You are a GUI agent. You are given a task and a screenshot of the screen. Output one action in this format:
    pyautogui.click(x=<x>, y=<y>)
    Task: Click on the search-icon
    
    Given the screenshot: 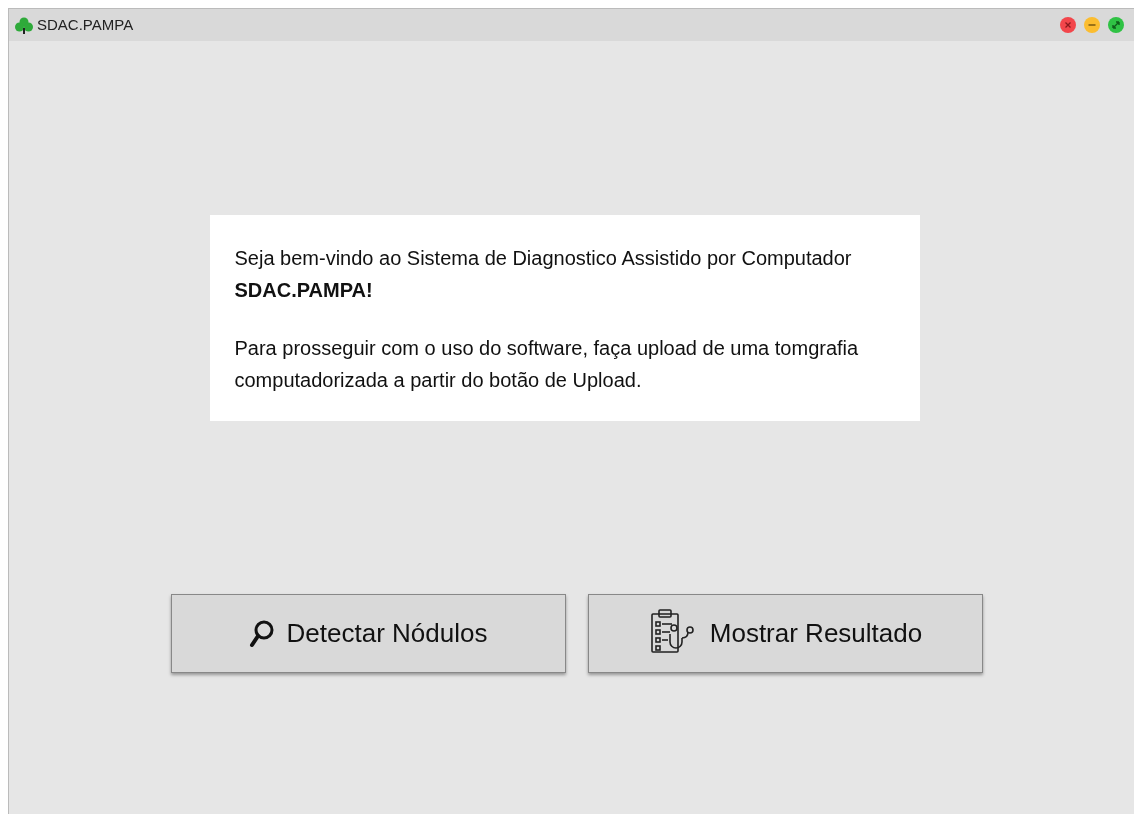 What is the action you would take?
    pyautogui.click(x=261, y=633)
    